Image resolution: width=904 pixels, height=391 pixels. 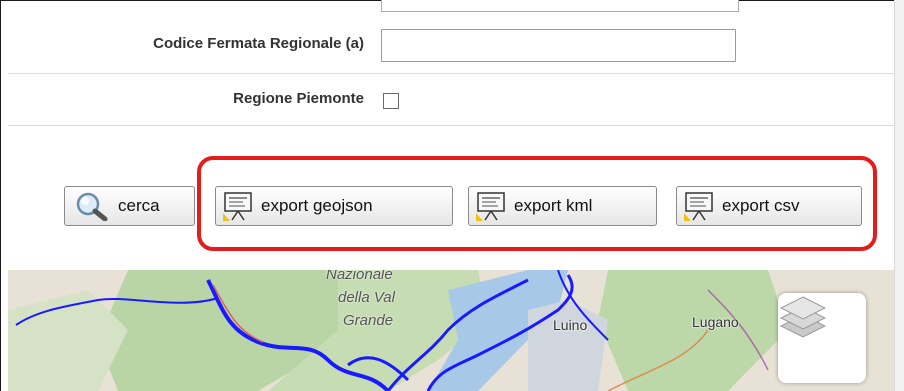 I want to click on regione-piemonte-label: Regione Piemonte, so click(x=298, y=98).